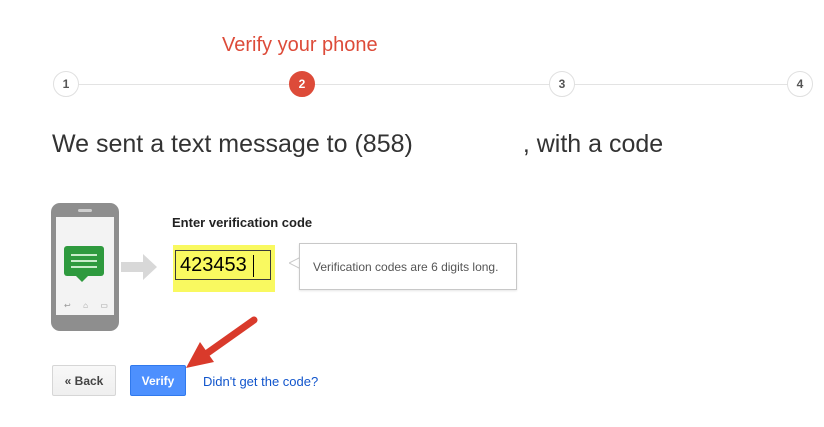  I want to click on back-button: « Back, so click(84, 380).